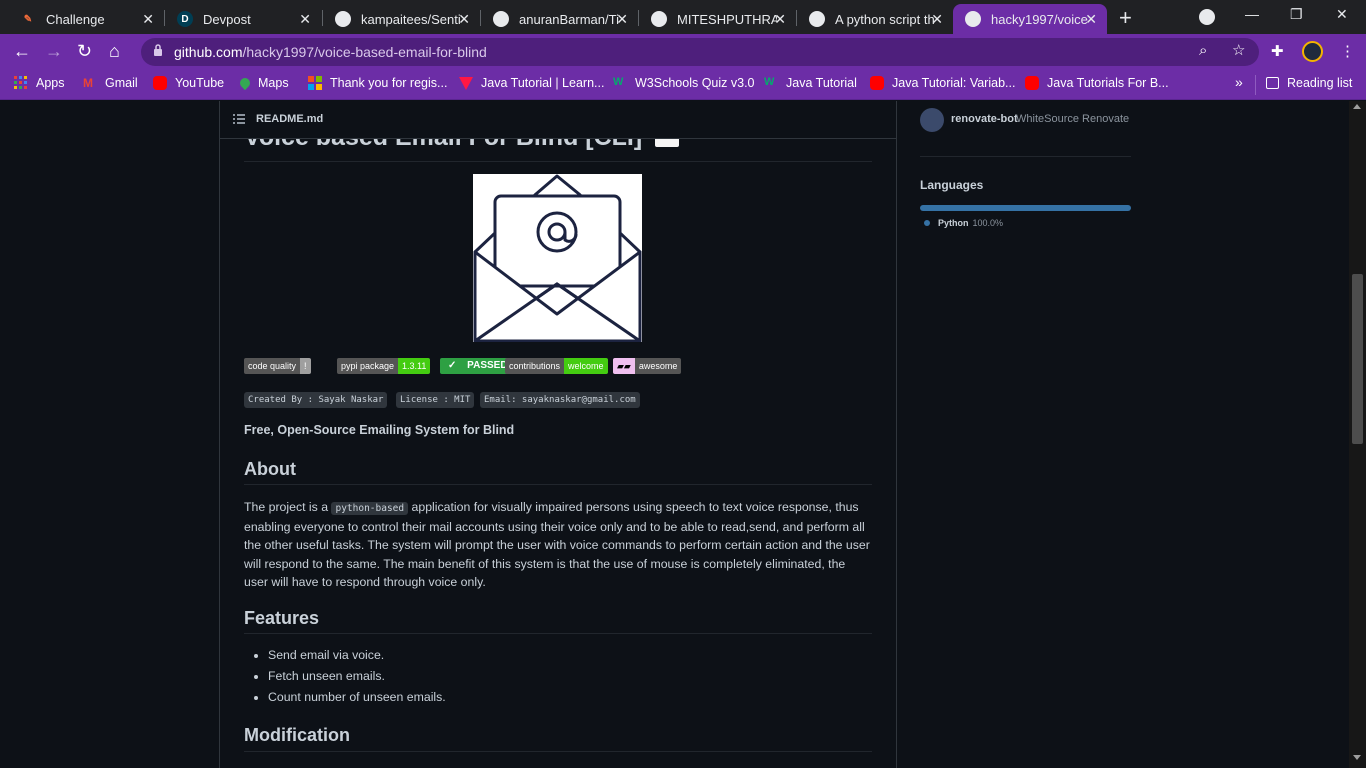  What do you see at coordinates (245, 83) in the screenshot?
I see `maps-pin-icon` at bounding box center [245, 83].